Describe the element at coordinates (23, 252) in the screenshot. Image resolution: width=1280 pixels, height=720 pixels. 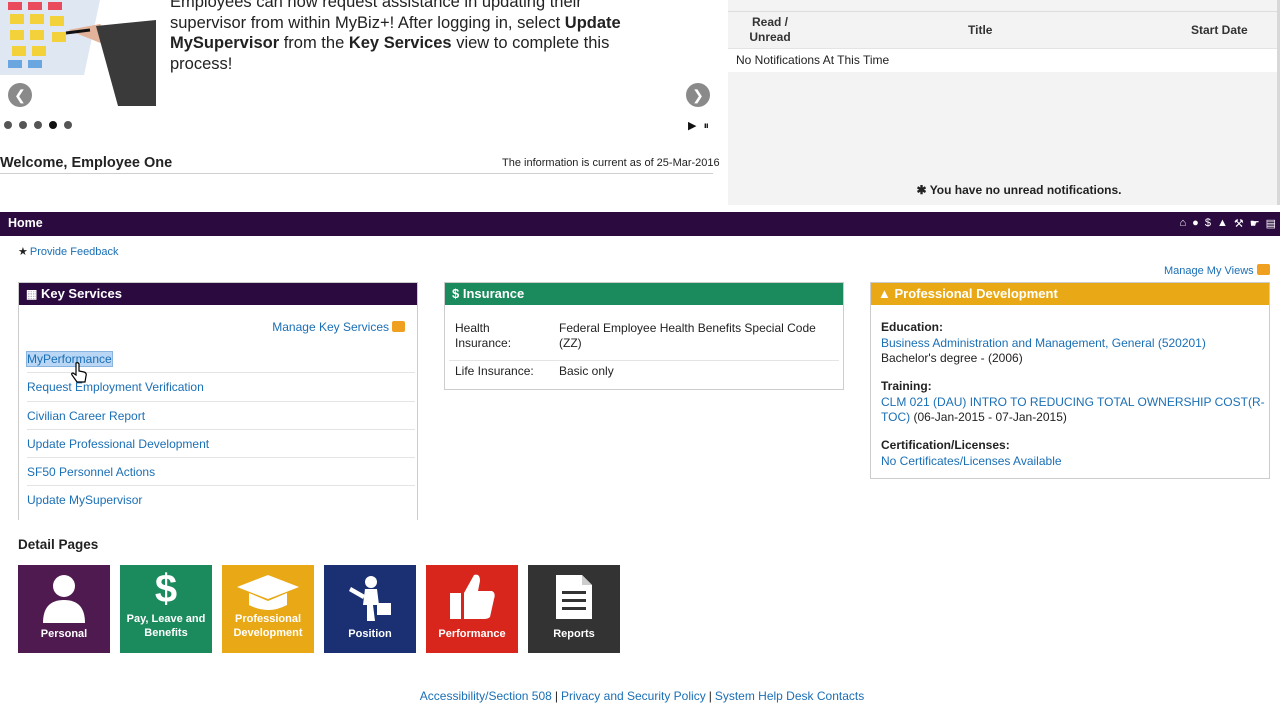
I see `star-icon: ★` at that location.